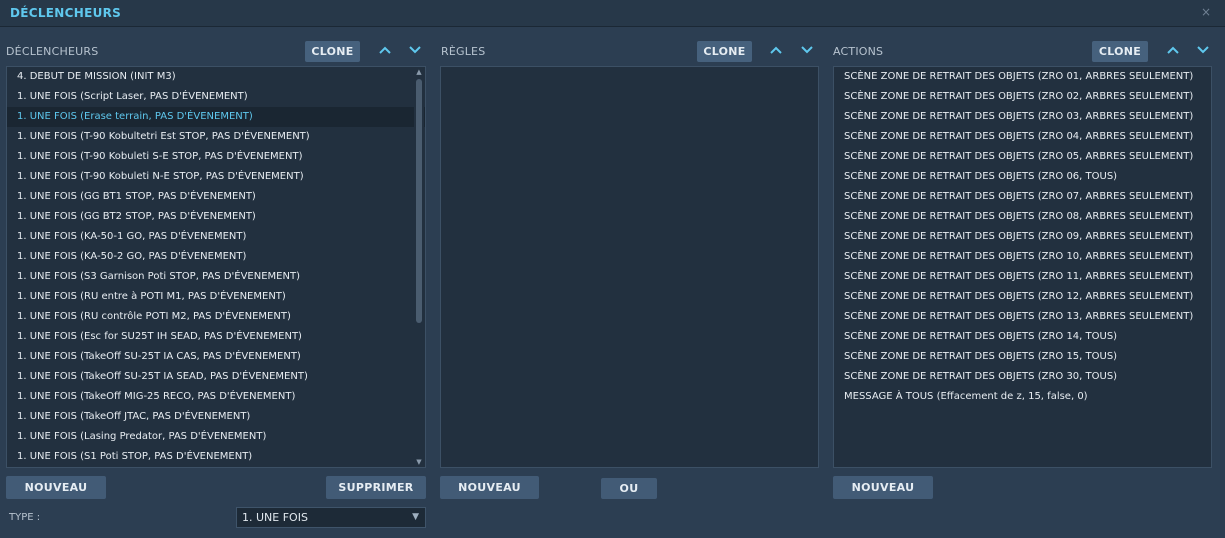 This screenshot has width=1225, height=538. I want to click on rules-header: RÈGLES, so click(463, 51).